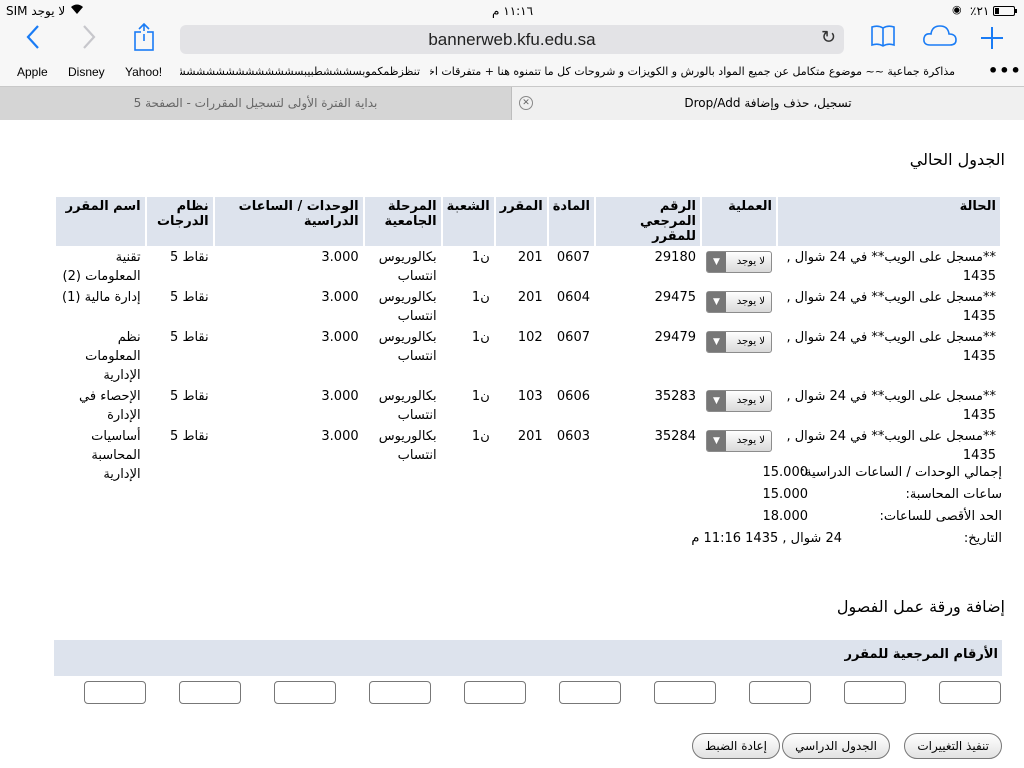 The height and width of the screenshot is (768, 1024). Describe the element at coordinates (836, 746) in the screenshot. I see `class-schedule-button: الجدول الدراسي` at that location.